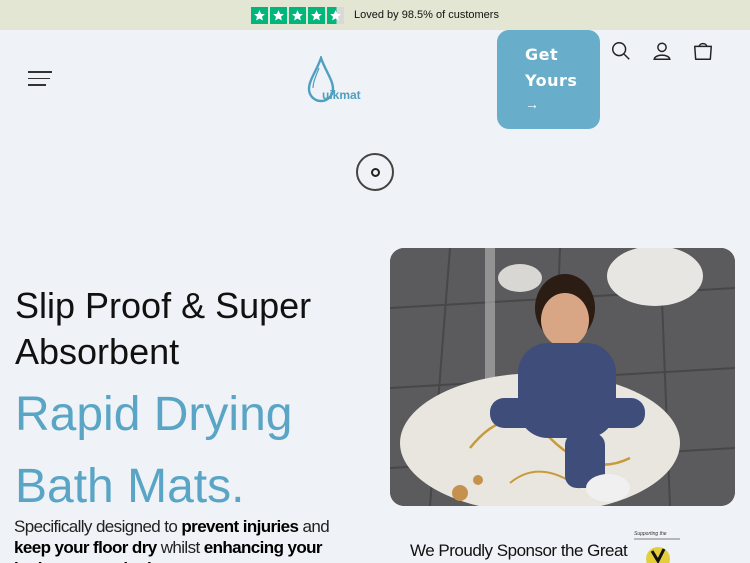  I want to click on hero-title-line2: Absorbent, so click(97, 351).